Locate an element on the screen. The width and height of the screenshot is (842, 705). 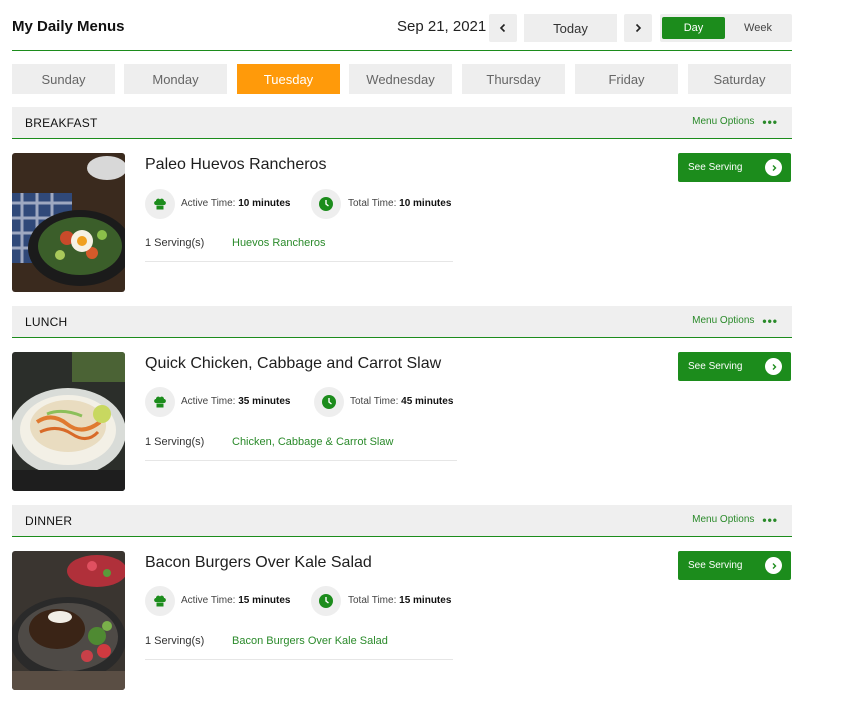
meal-title: Quick Chicken, Cabbage and Carrot Slaw is located at coordinates (293, 364).